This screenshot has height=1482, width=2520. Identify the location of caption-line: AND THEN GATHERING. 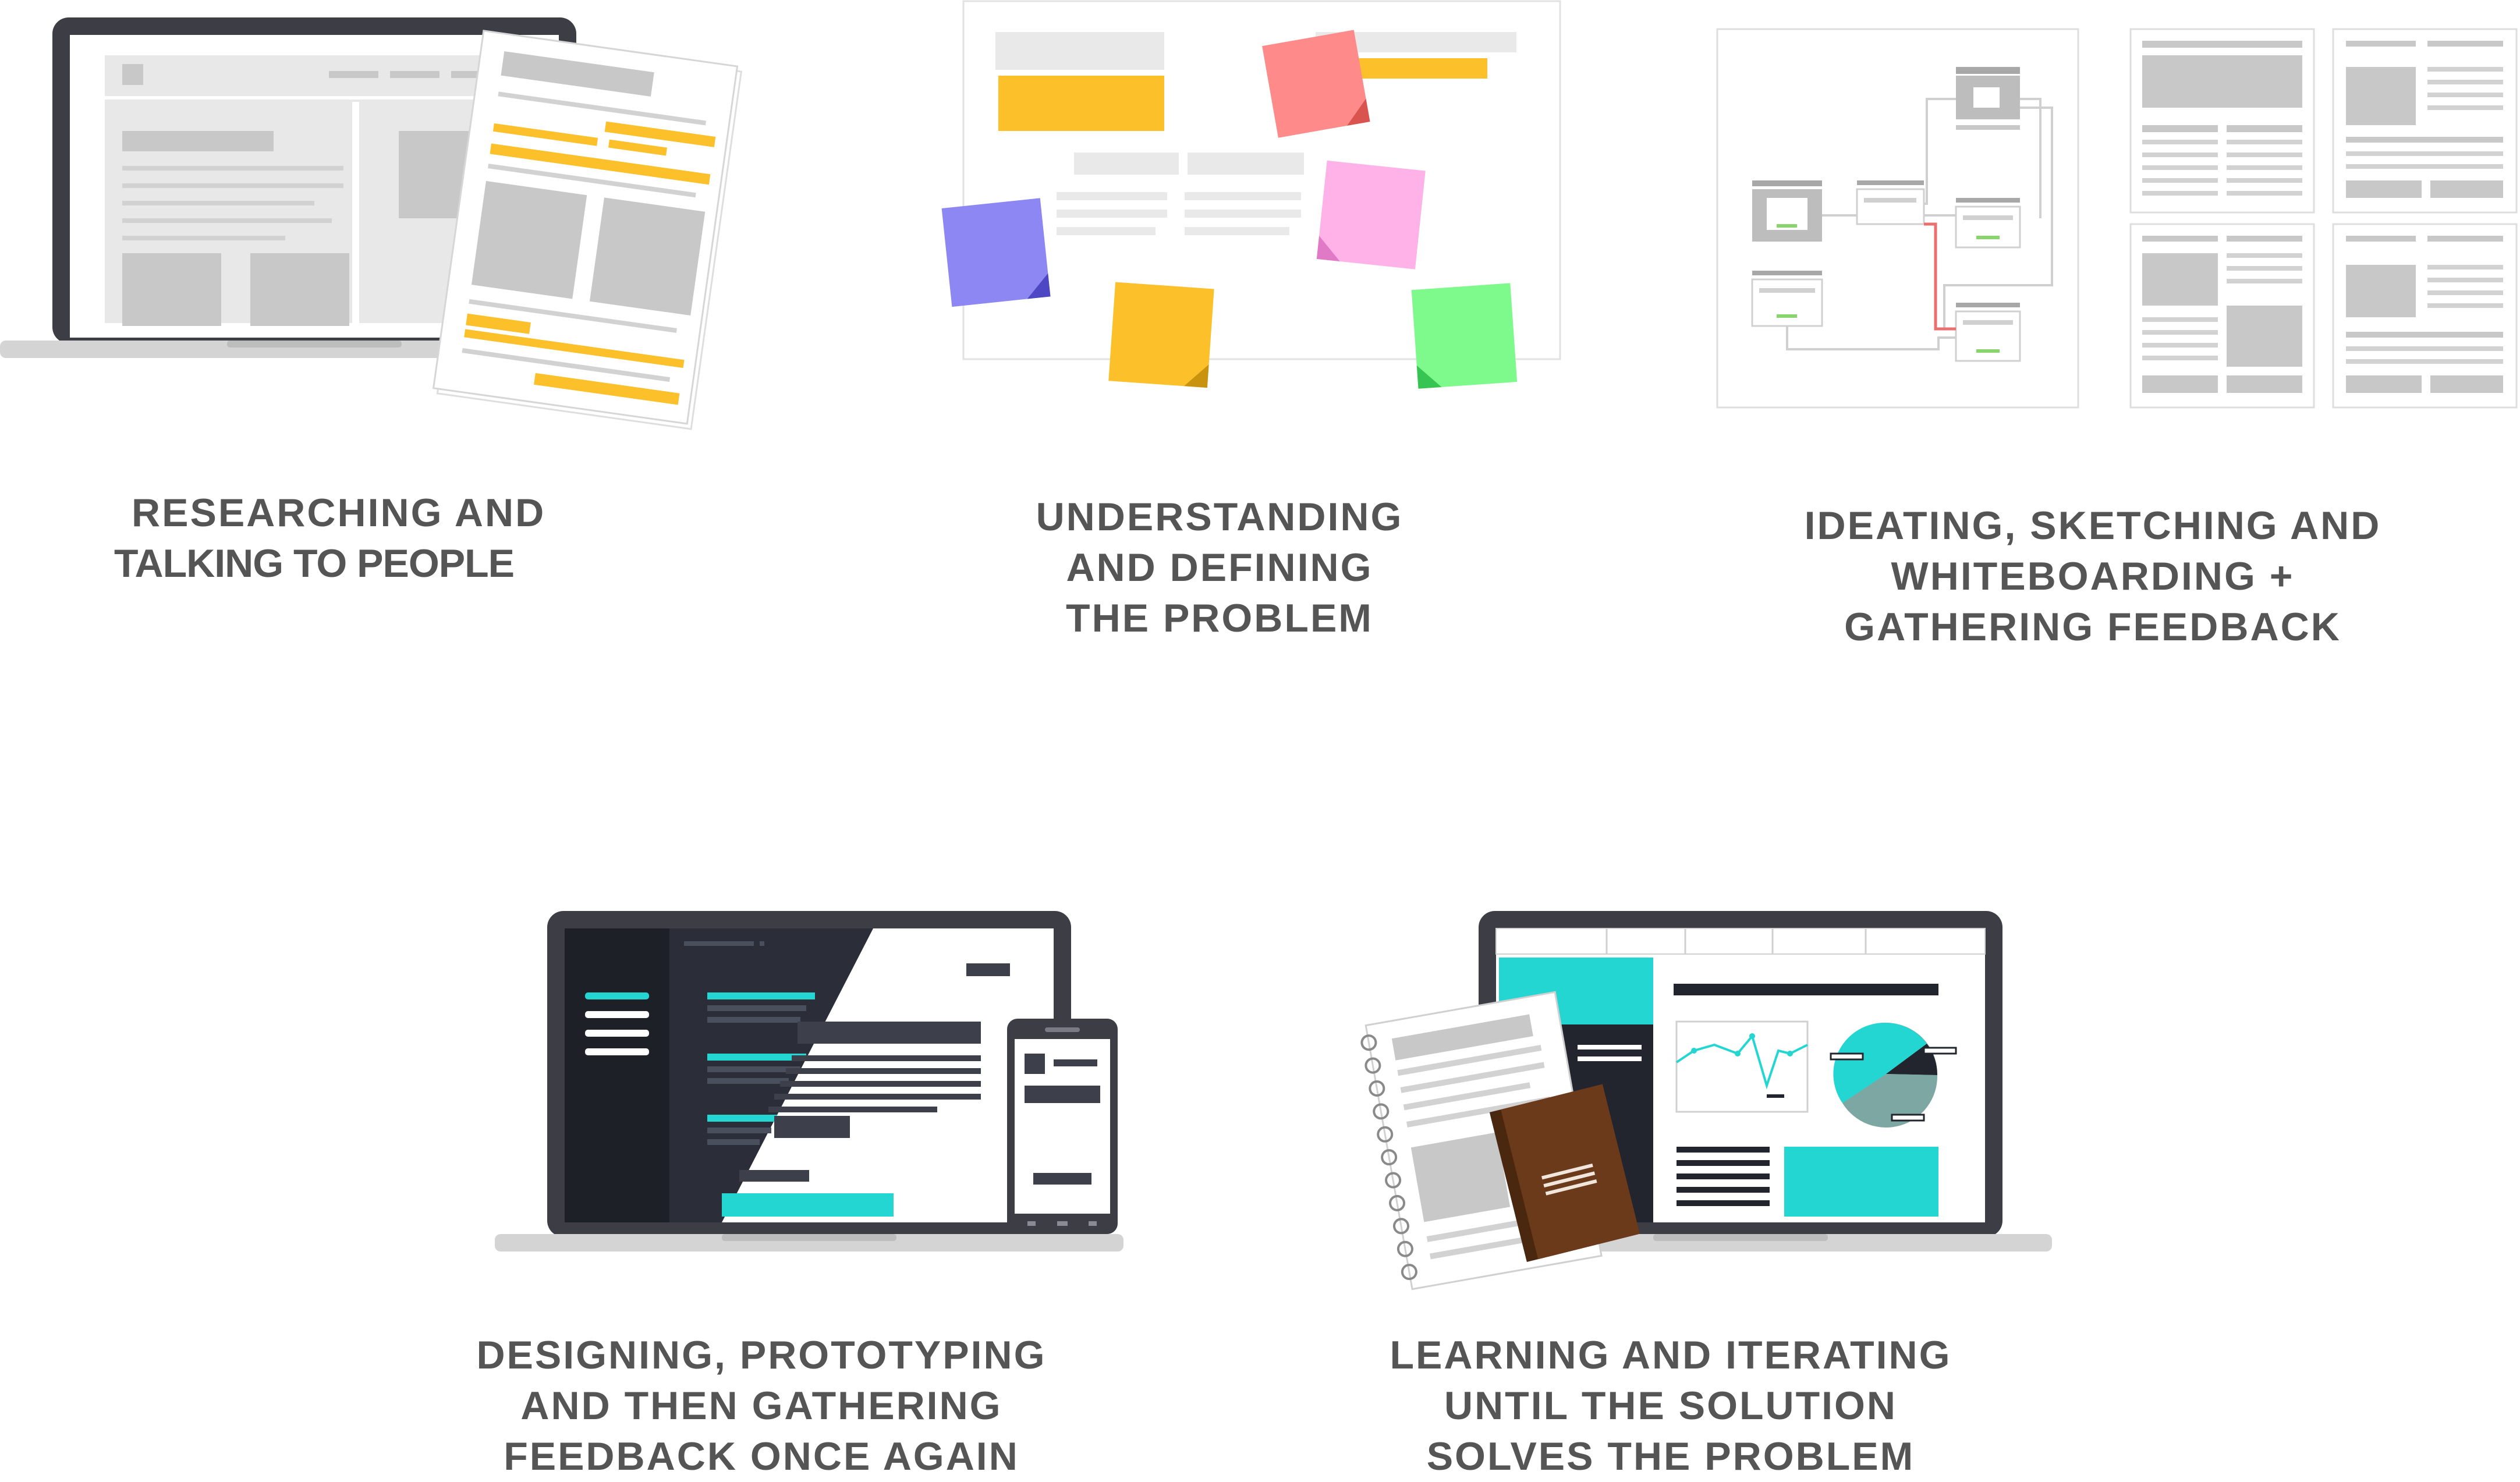
(761, 1406).